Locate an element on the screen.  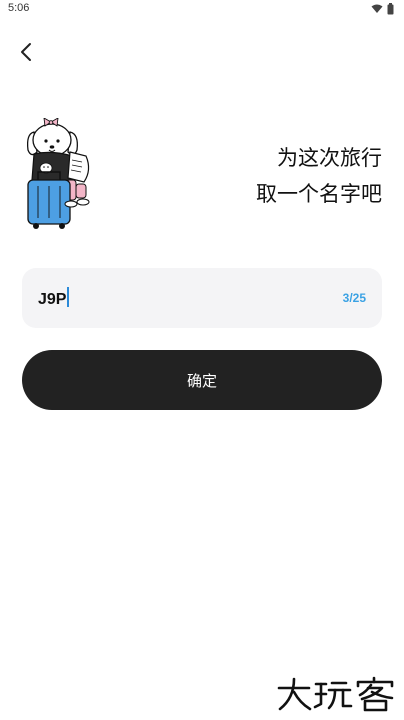
status-icons is located at coordinates (382, 9).